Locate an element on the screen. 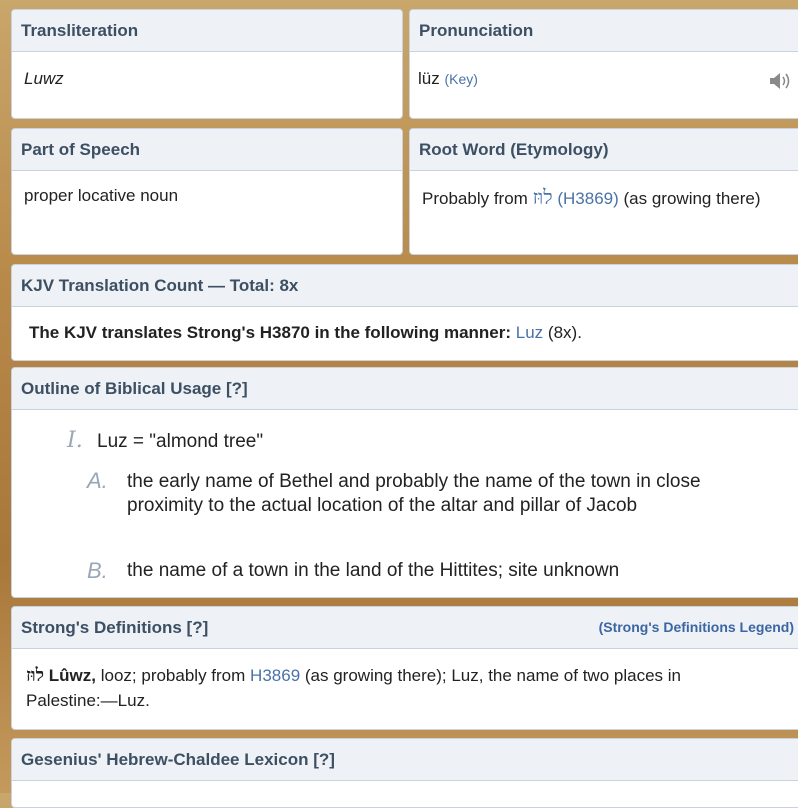  speaker-icon is located at coordinates (780, 81).